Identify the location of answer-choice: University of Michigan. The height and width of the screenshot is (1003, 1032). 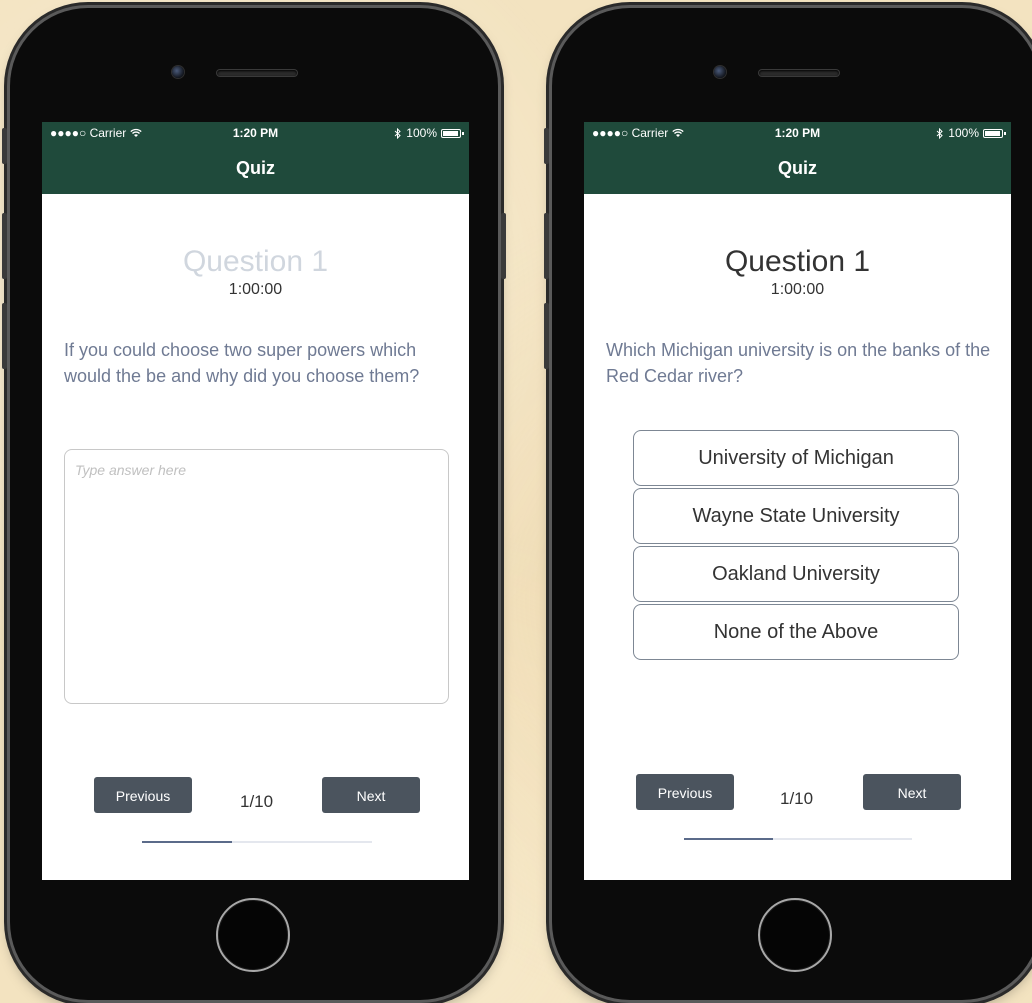
(796, 458).